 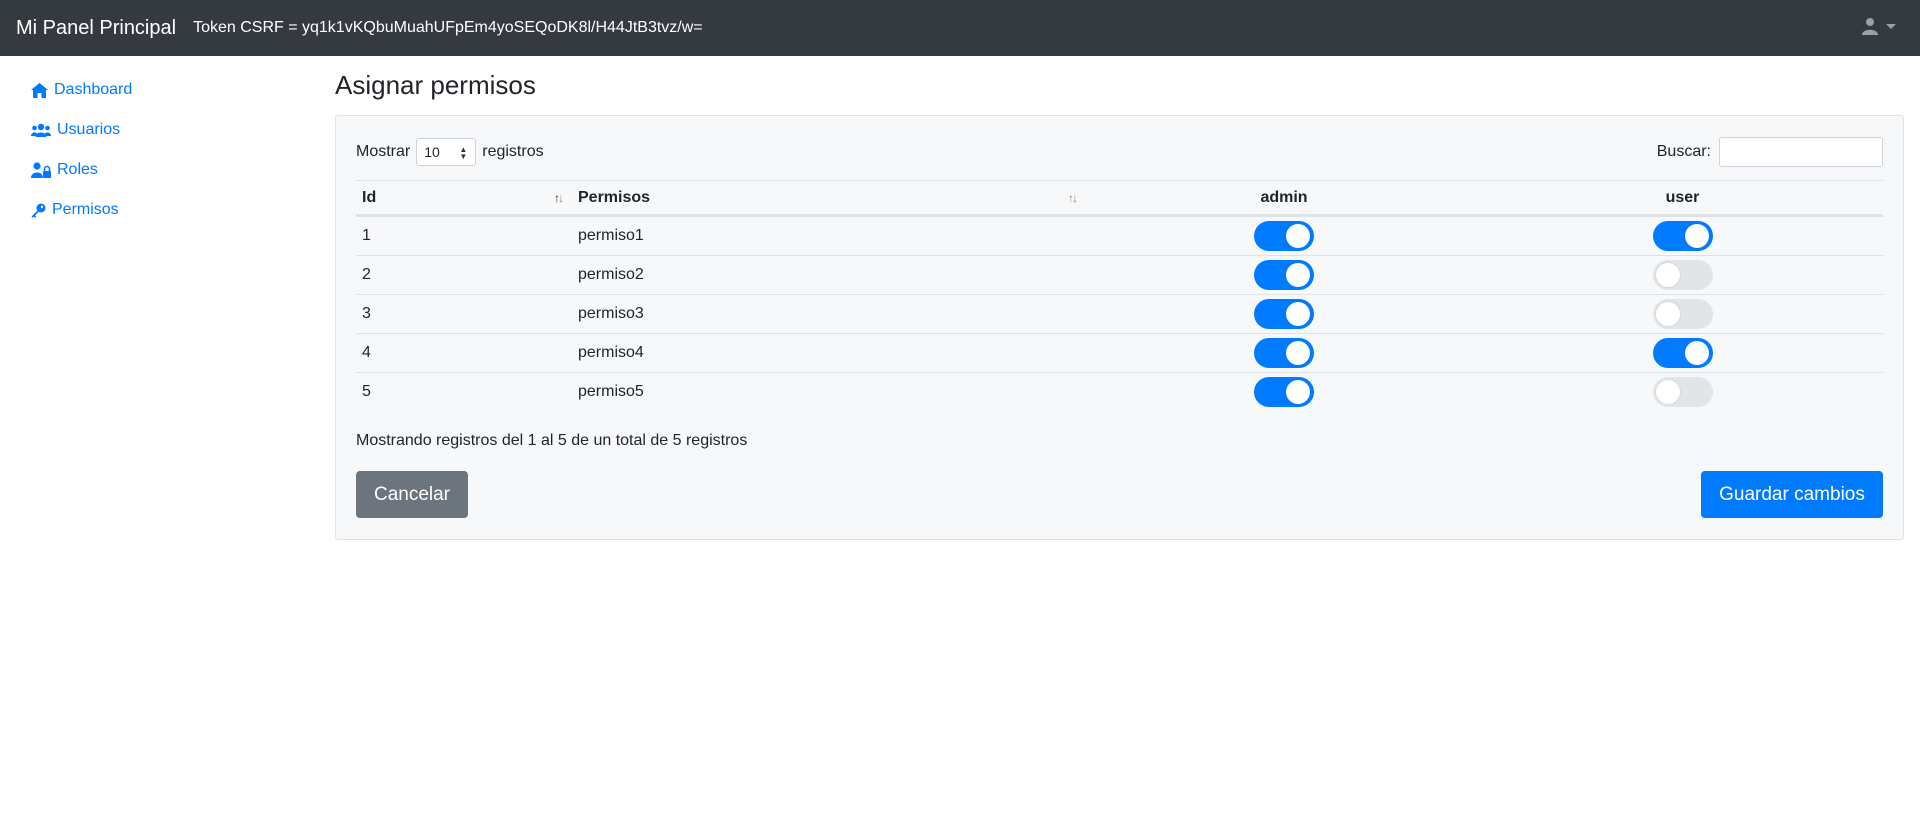 I want to click on users-icon, so click(x=41, y=130).